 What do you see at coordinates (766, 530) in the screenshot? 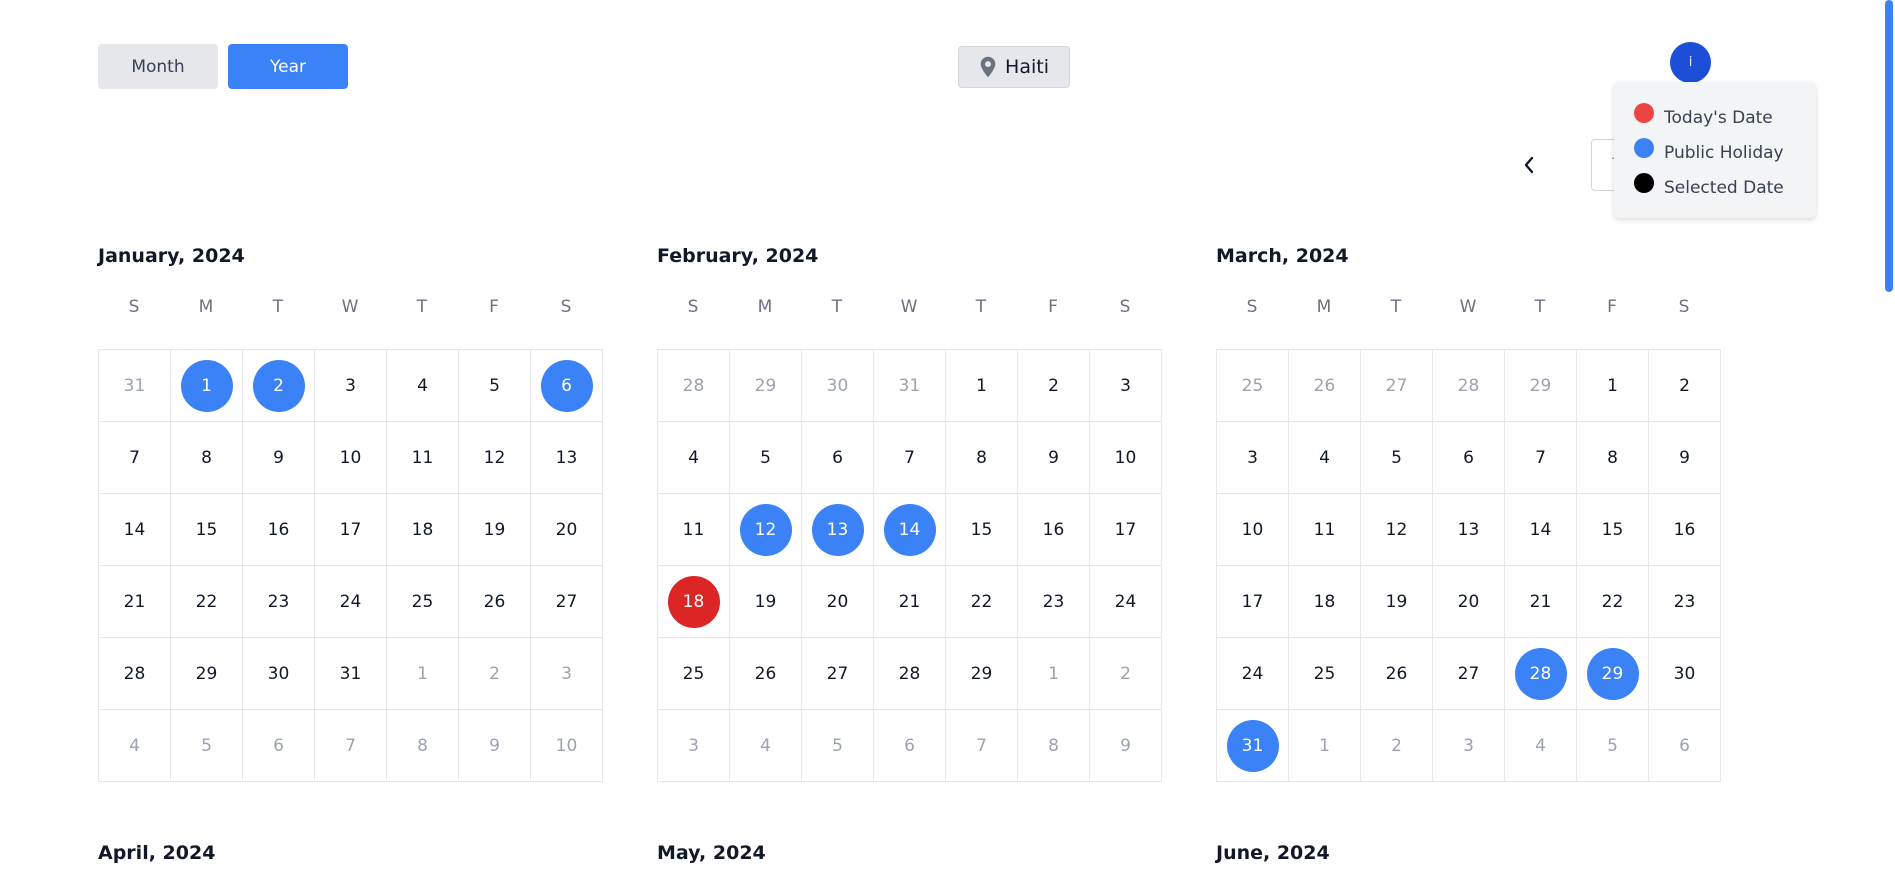
I see `holiday-day-cell: 12` at bounding box center [766, 530].